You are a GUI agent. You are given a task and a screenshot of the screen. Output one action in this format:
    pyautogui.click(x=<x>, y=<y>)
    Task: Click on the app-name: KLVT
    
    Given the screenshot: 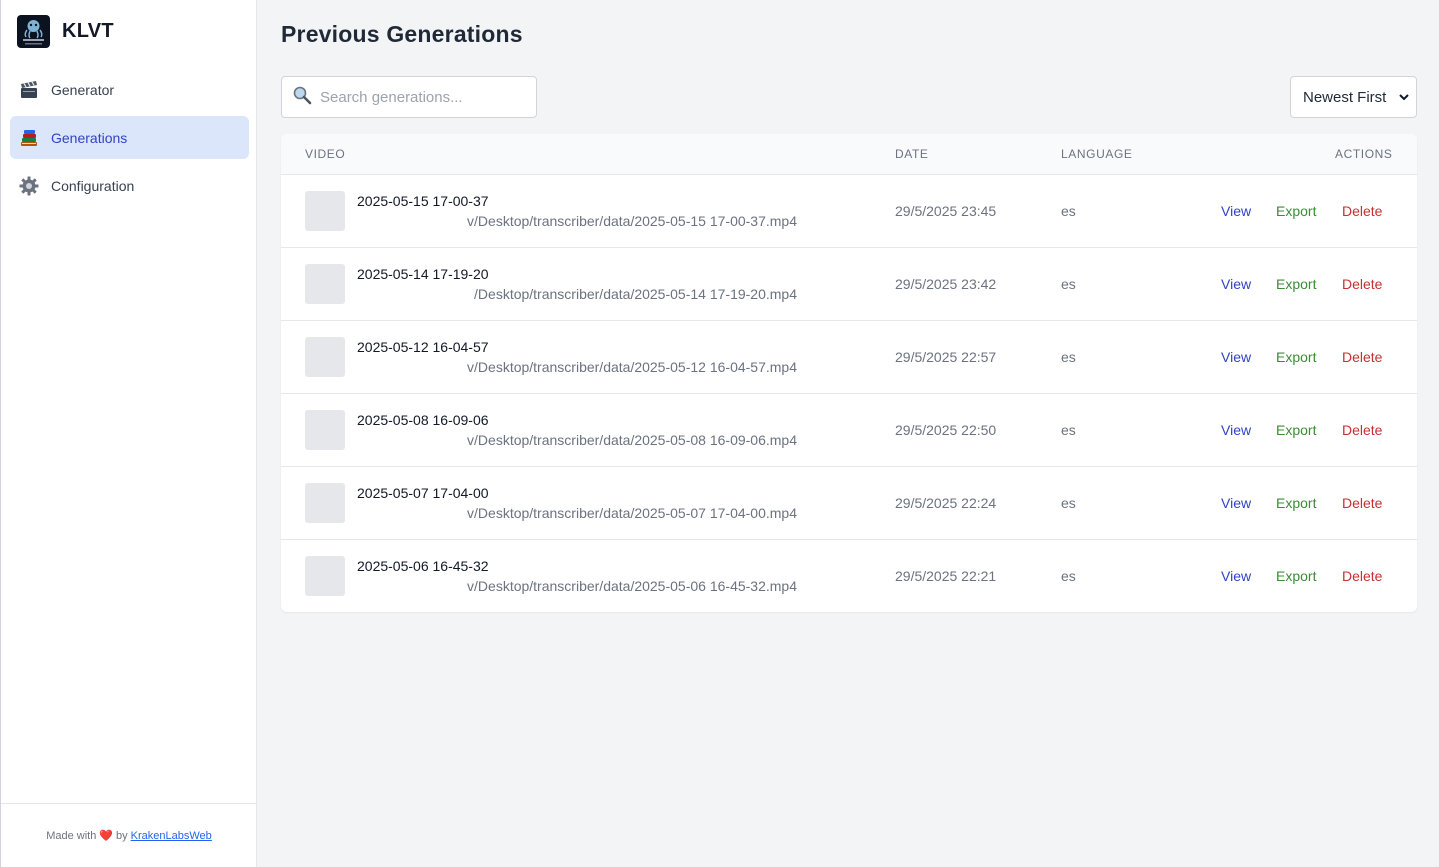 What is the action you would take?
    pyautogui.click(x=88, y=31)
    